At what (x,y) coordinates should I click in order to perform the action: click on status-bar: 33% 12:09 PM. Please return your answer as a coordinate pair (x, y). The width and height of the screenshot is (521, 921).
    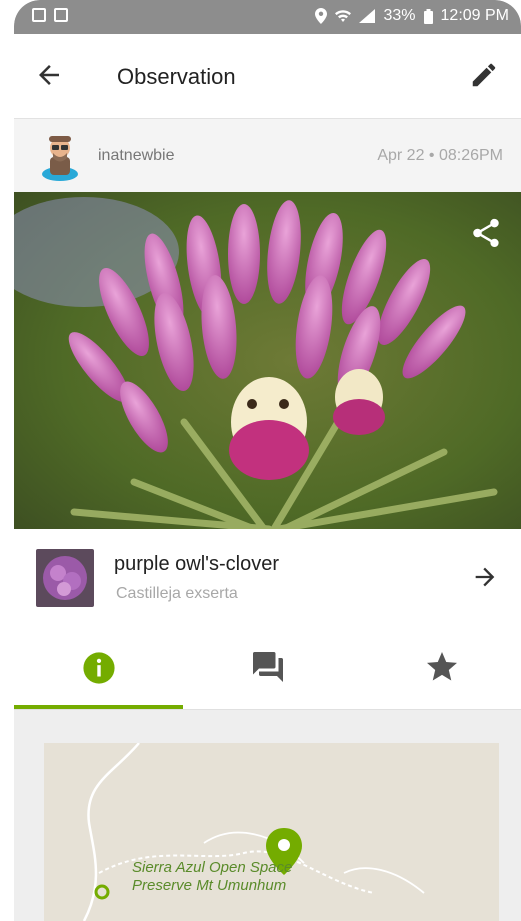
    Looking at the image, I should click on (267, 17).